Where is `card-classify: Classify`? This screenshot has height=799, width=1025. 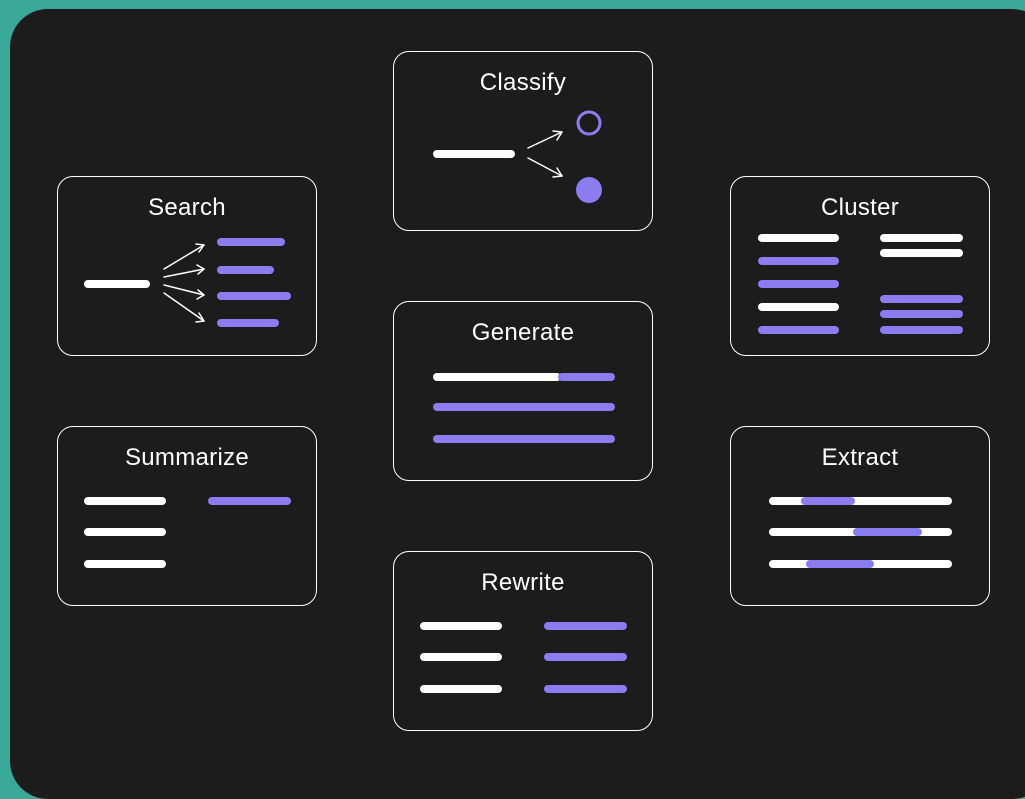
card-classify: Classify is located at coordinates (523, 141).